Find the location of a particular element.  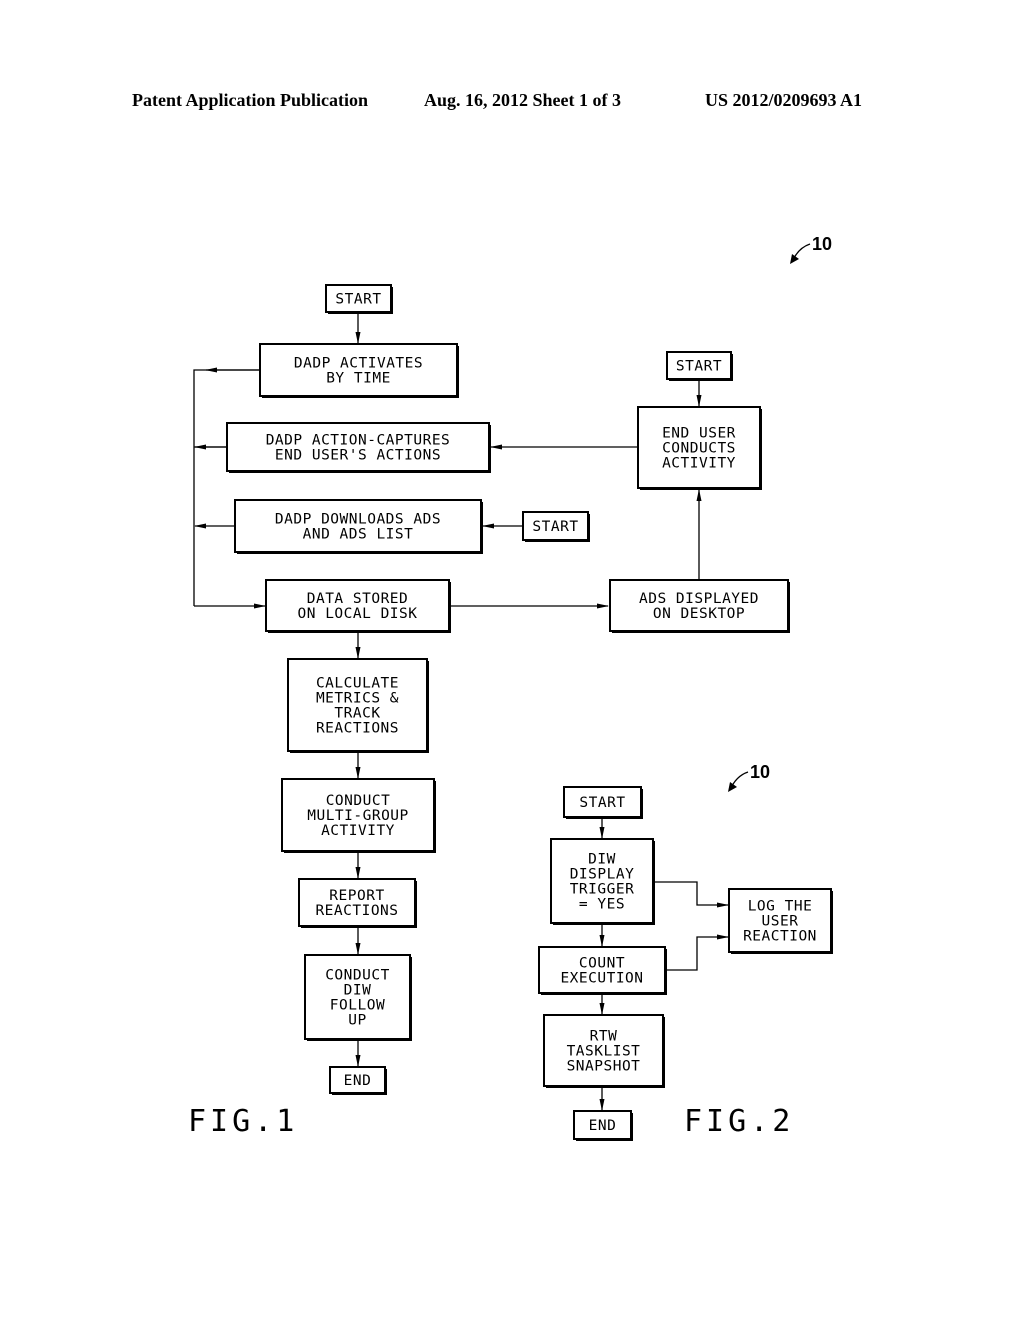

fig1-box-end-user-conducts: END USERCONDUCTSACTIVITY is located at coordinates (699, 448).